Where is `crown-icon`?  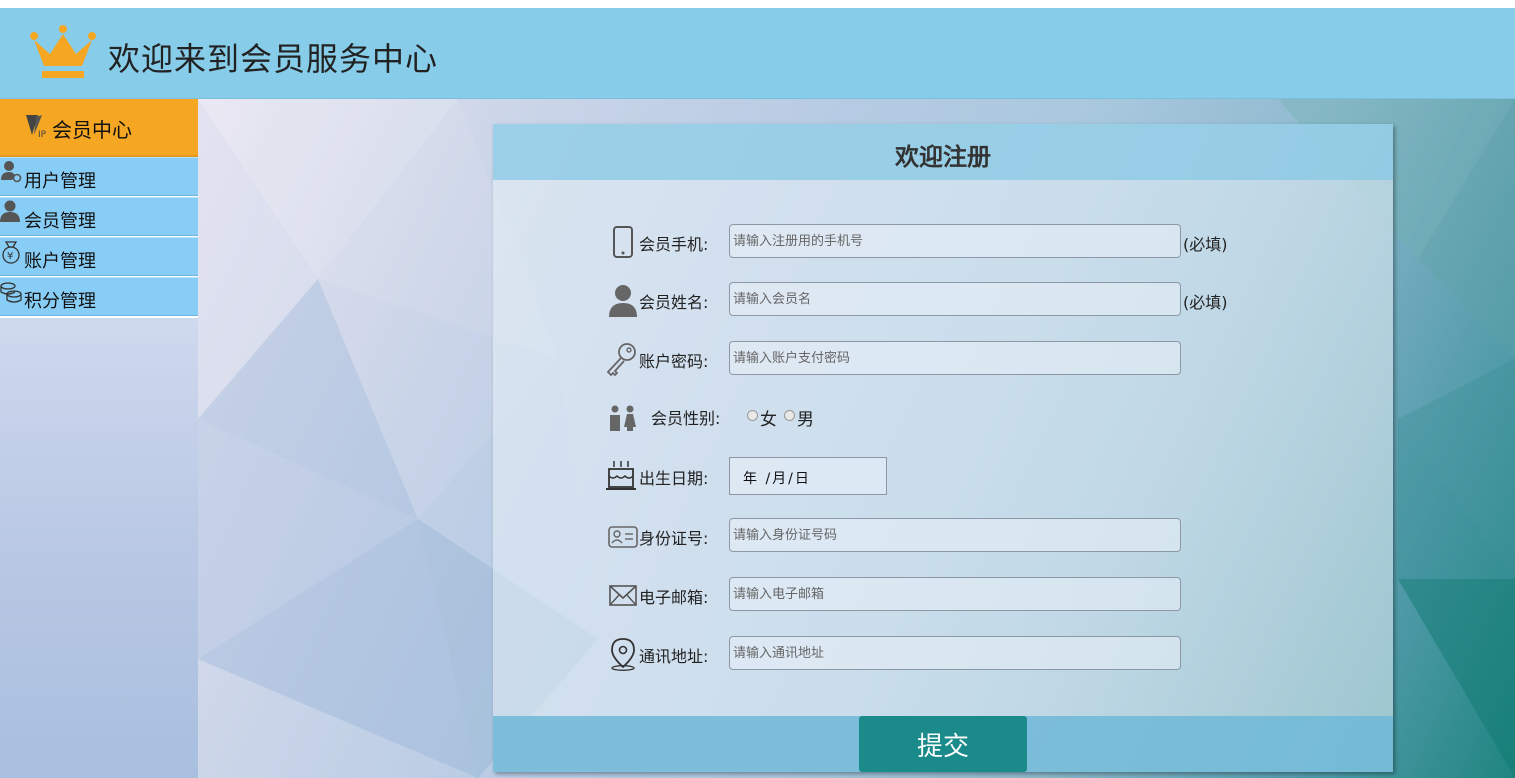 crown-icon is located at coordinates (63, 51).